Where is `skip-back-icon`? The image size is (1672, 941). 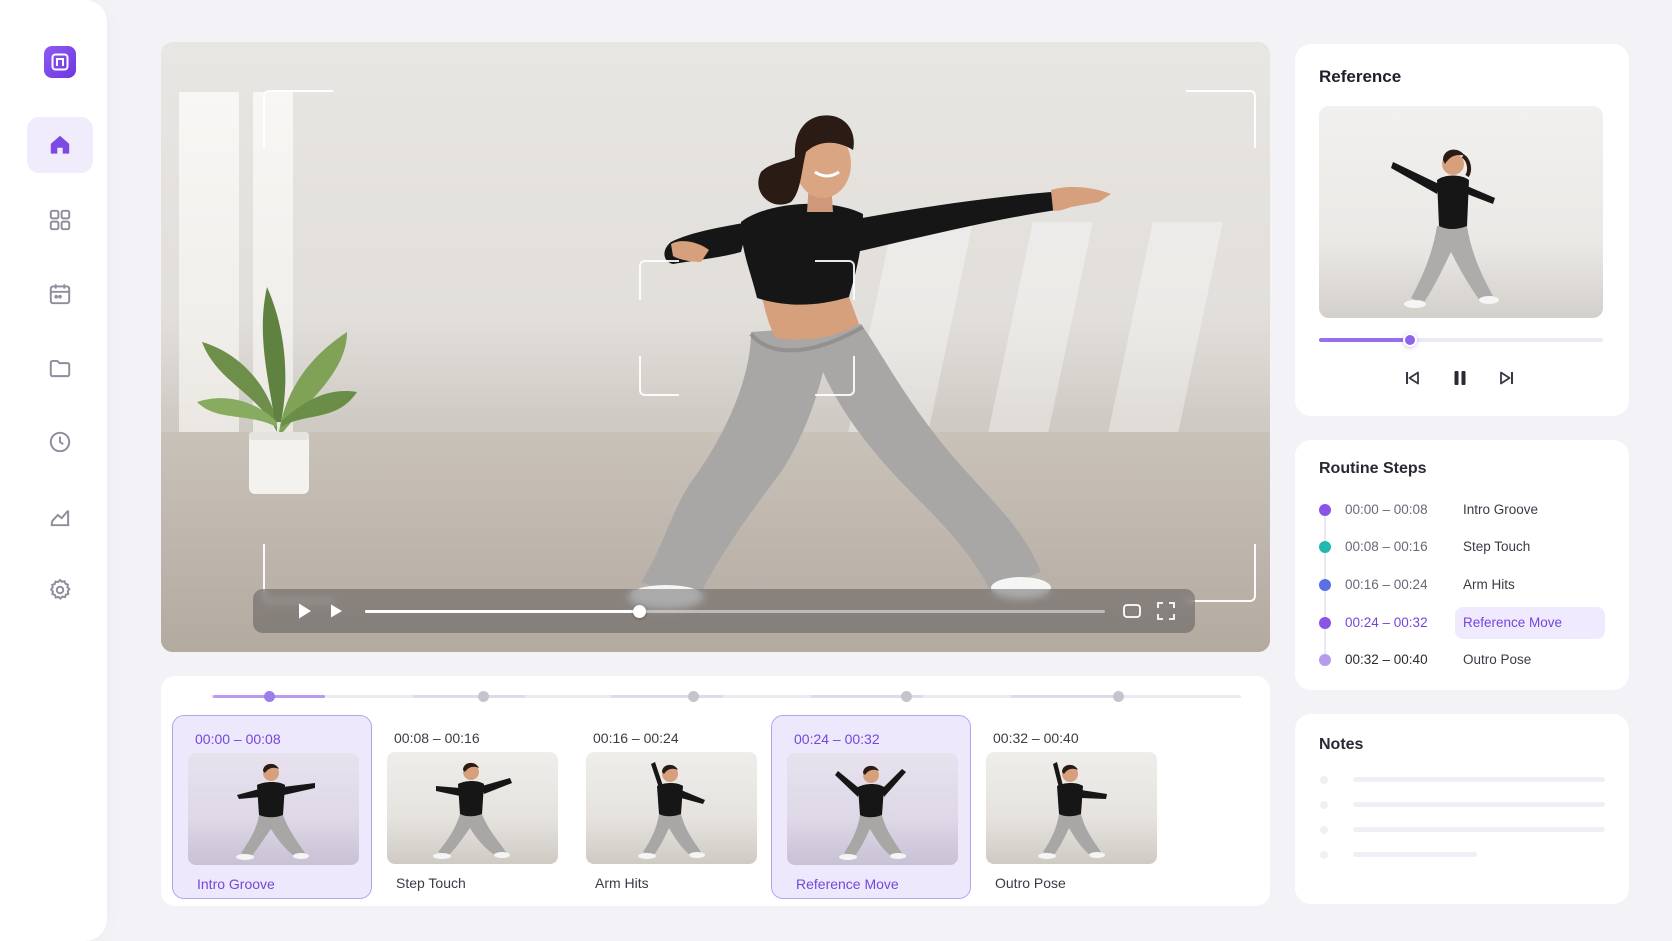
skip-back-icon is located at coordinates (1412, 378).